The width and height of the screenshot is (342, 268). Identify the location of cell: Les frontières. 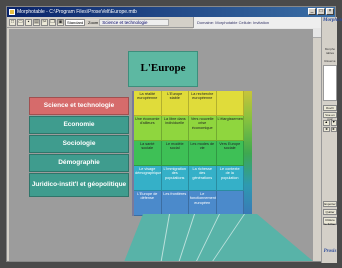
(175, 203).